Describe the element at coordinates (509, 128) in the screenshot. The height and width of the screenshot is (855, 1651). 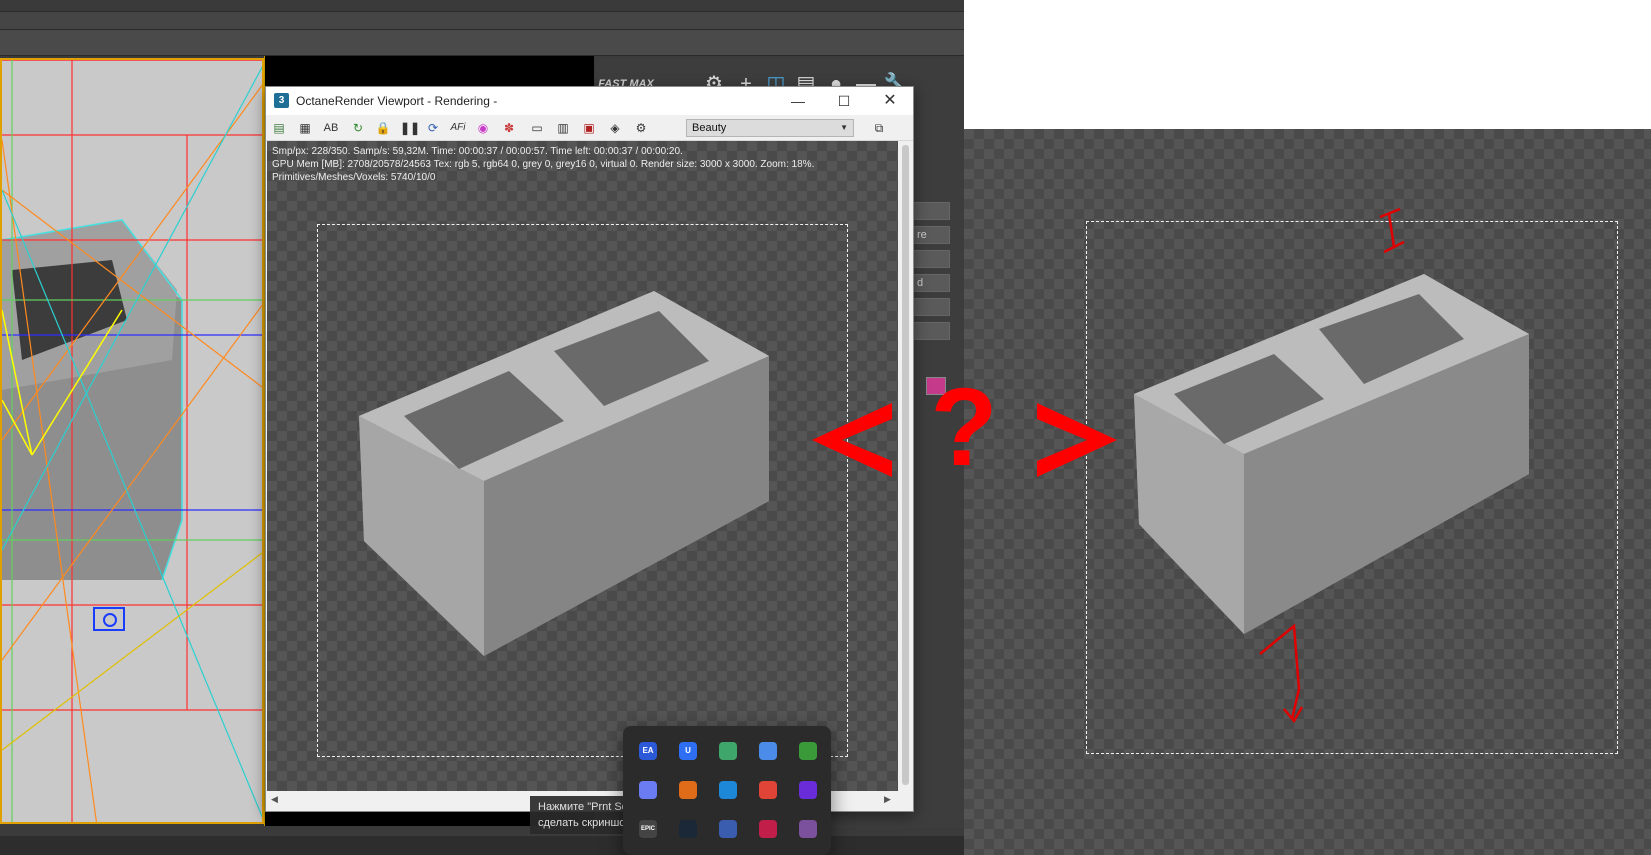
I see `region-render-icon: ✽` at that location.